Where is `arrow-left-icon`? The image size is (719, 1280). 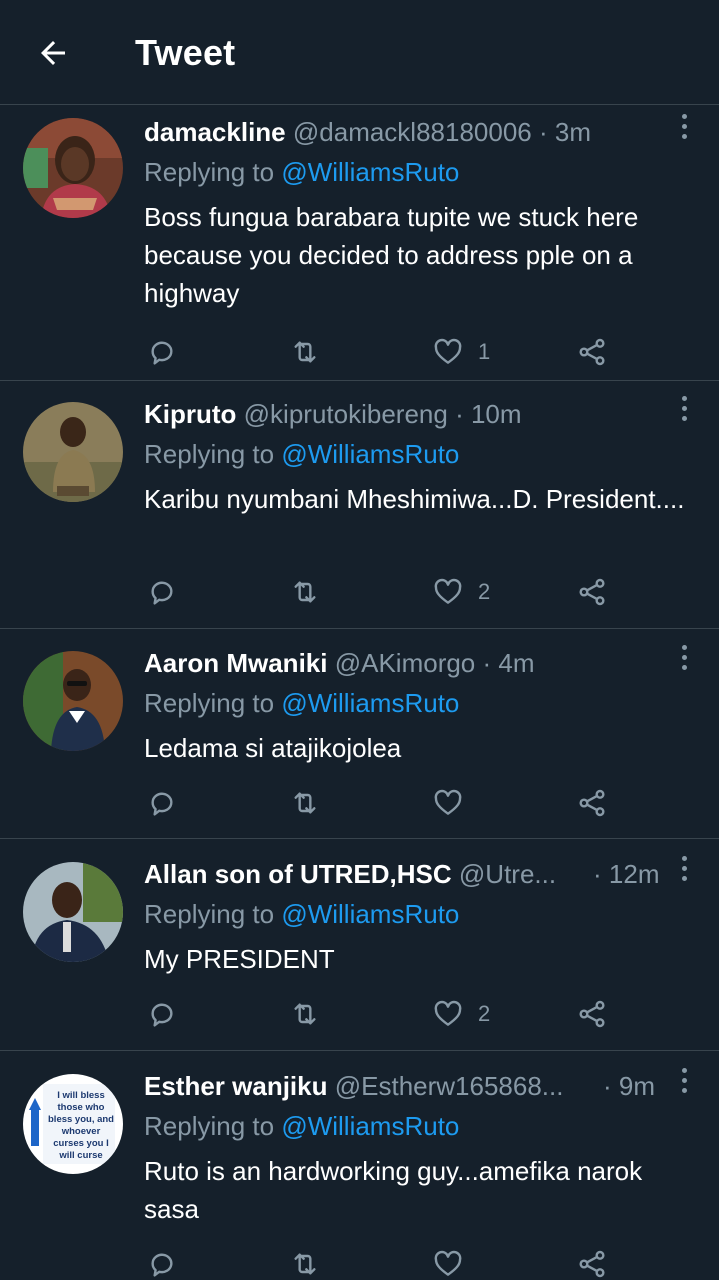 arrow-left-icon is located at coordinates (53, 53).